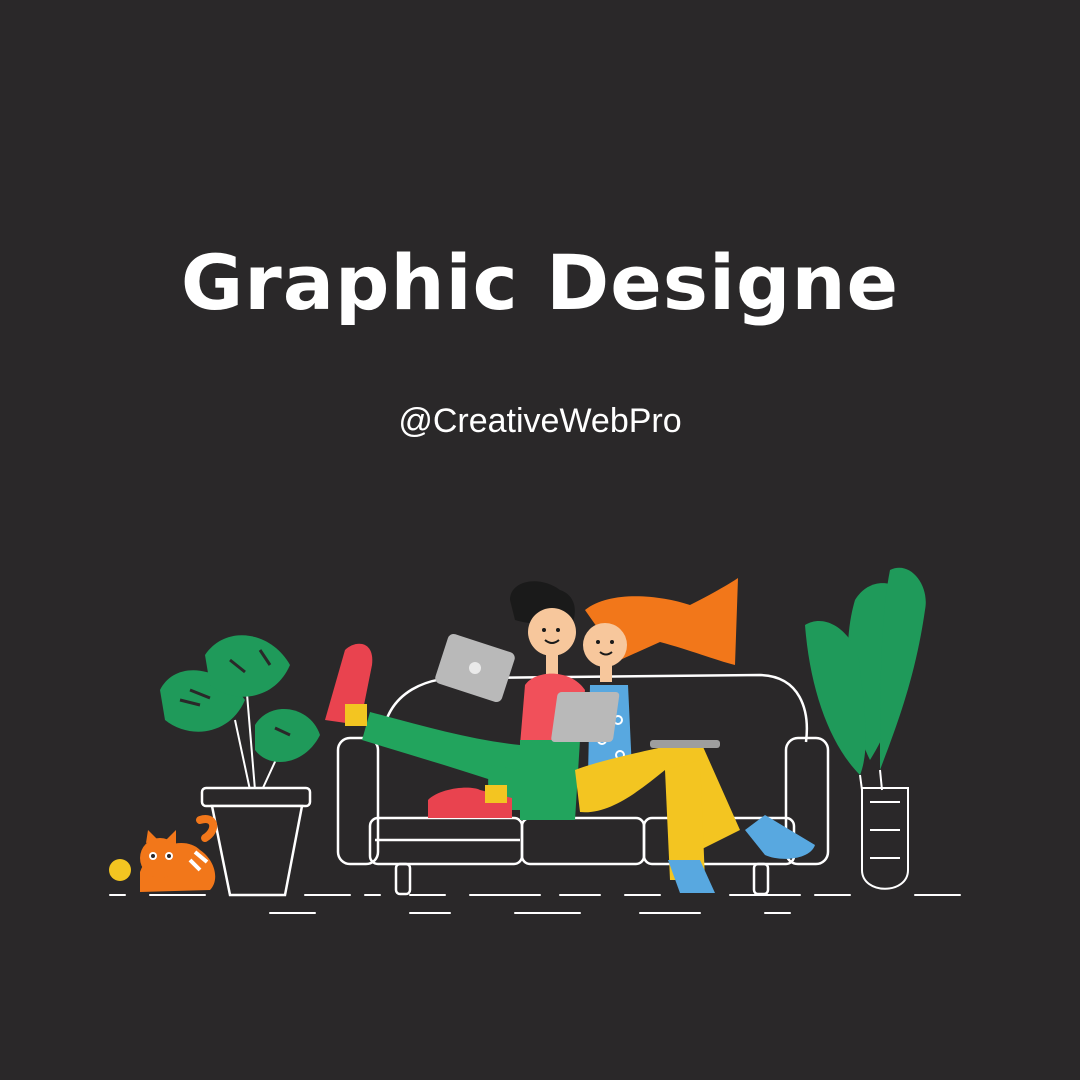 Image resolution: width=1080 pixels, height=1080 pixels. Describe the element at coordinates (535, 904) in the screenshot. I see `floor-lines` at that location.